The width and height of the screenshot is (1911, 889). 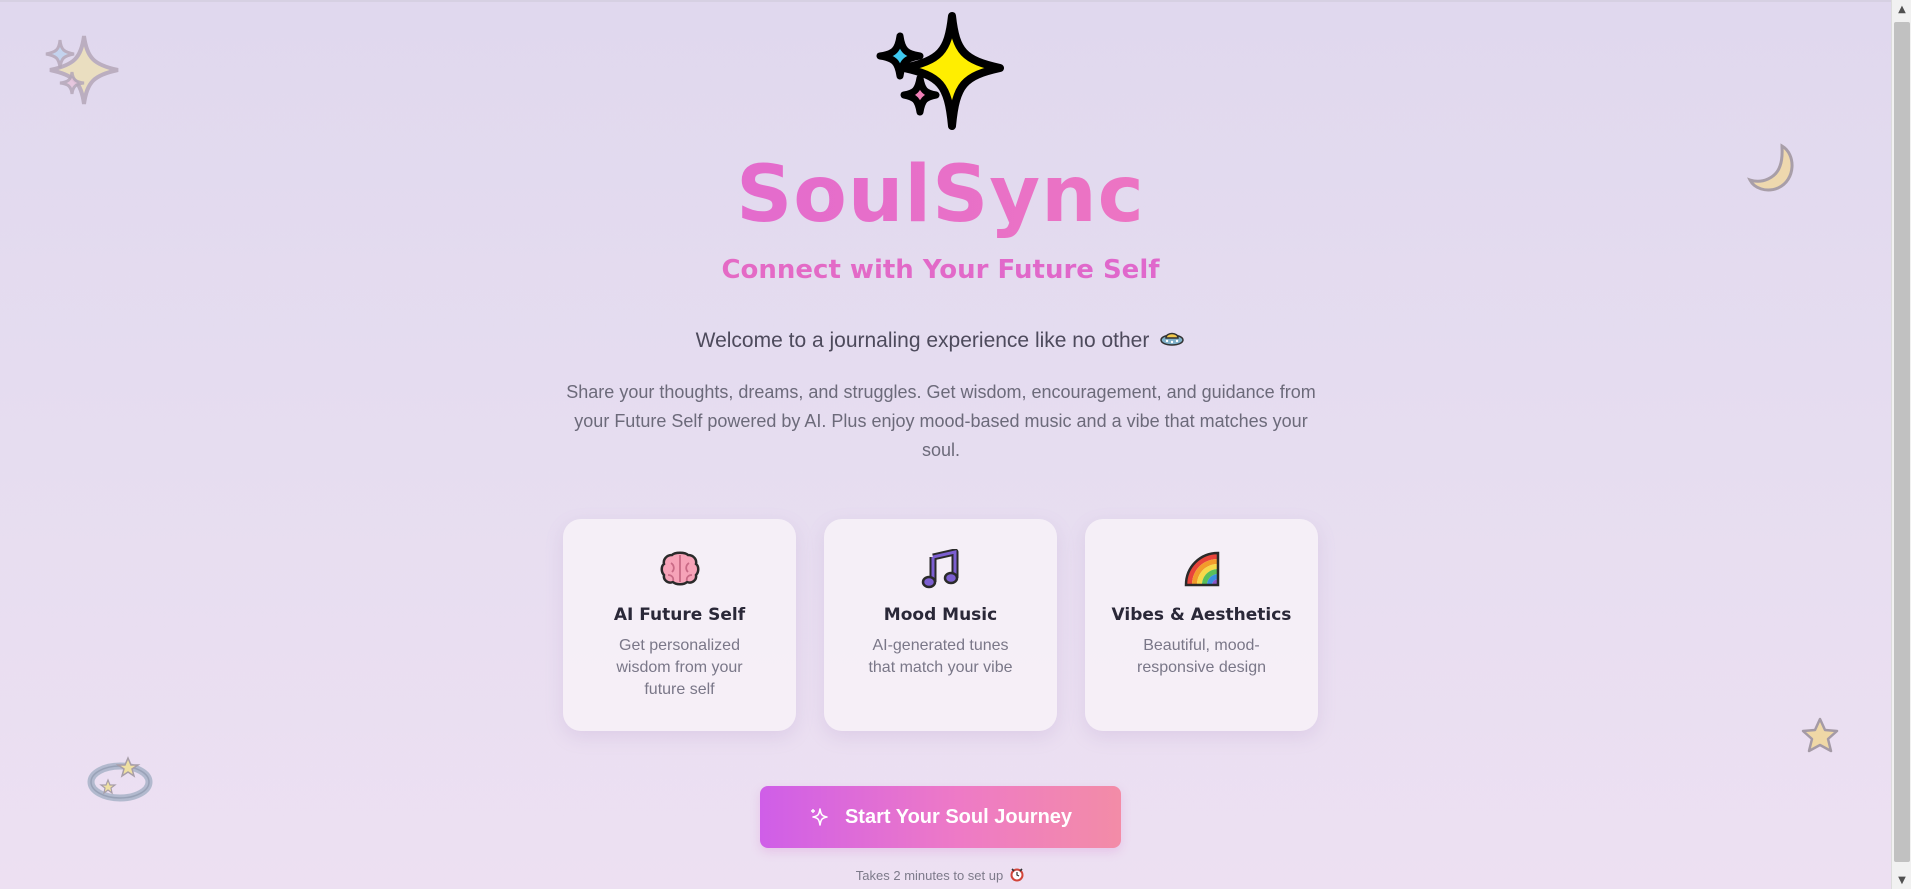 I want to click on flying-saucer-icon, so click(x=1172, y=341).